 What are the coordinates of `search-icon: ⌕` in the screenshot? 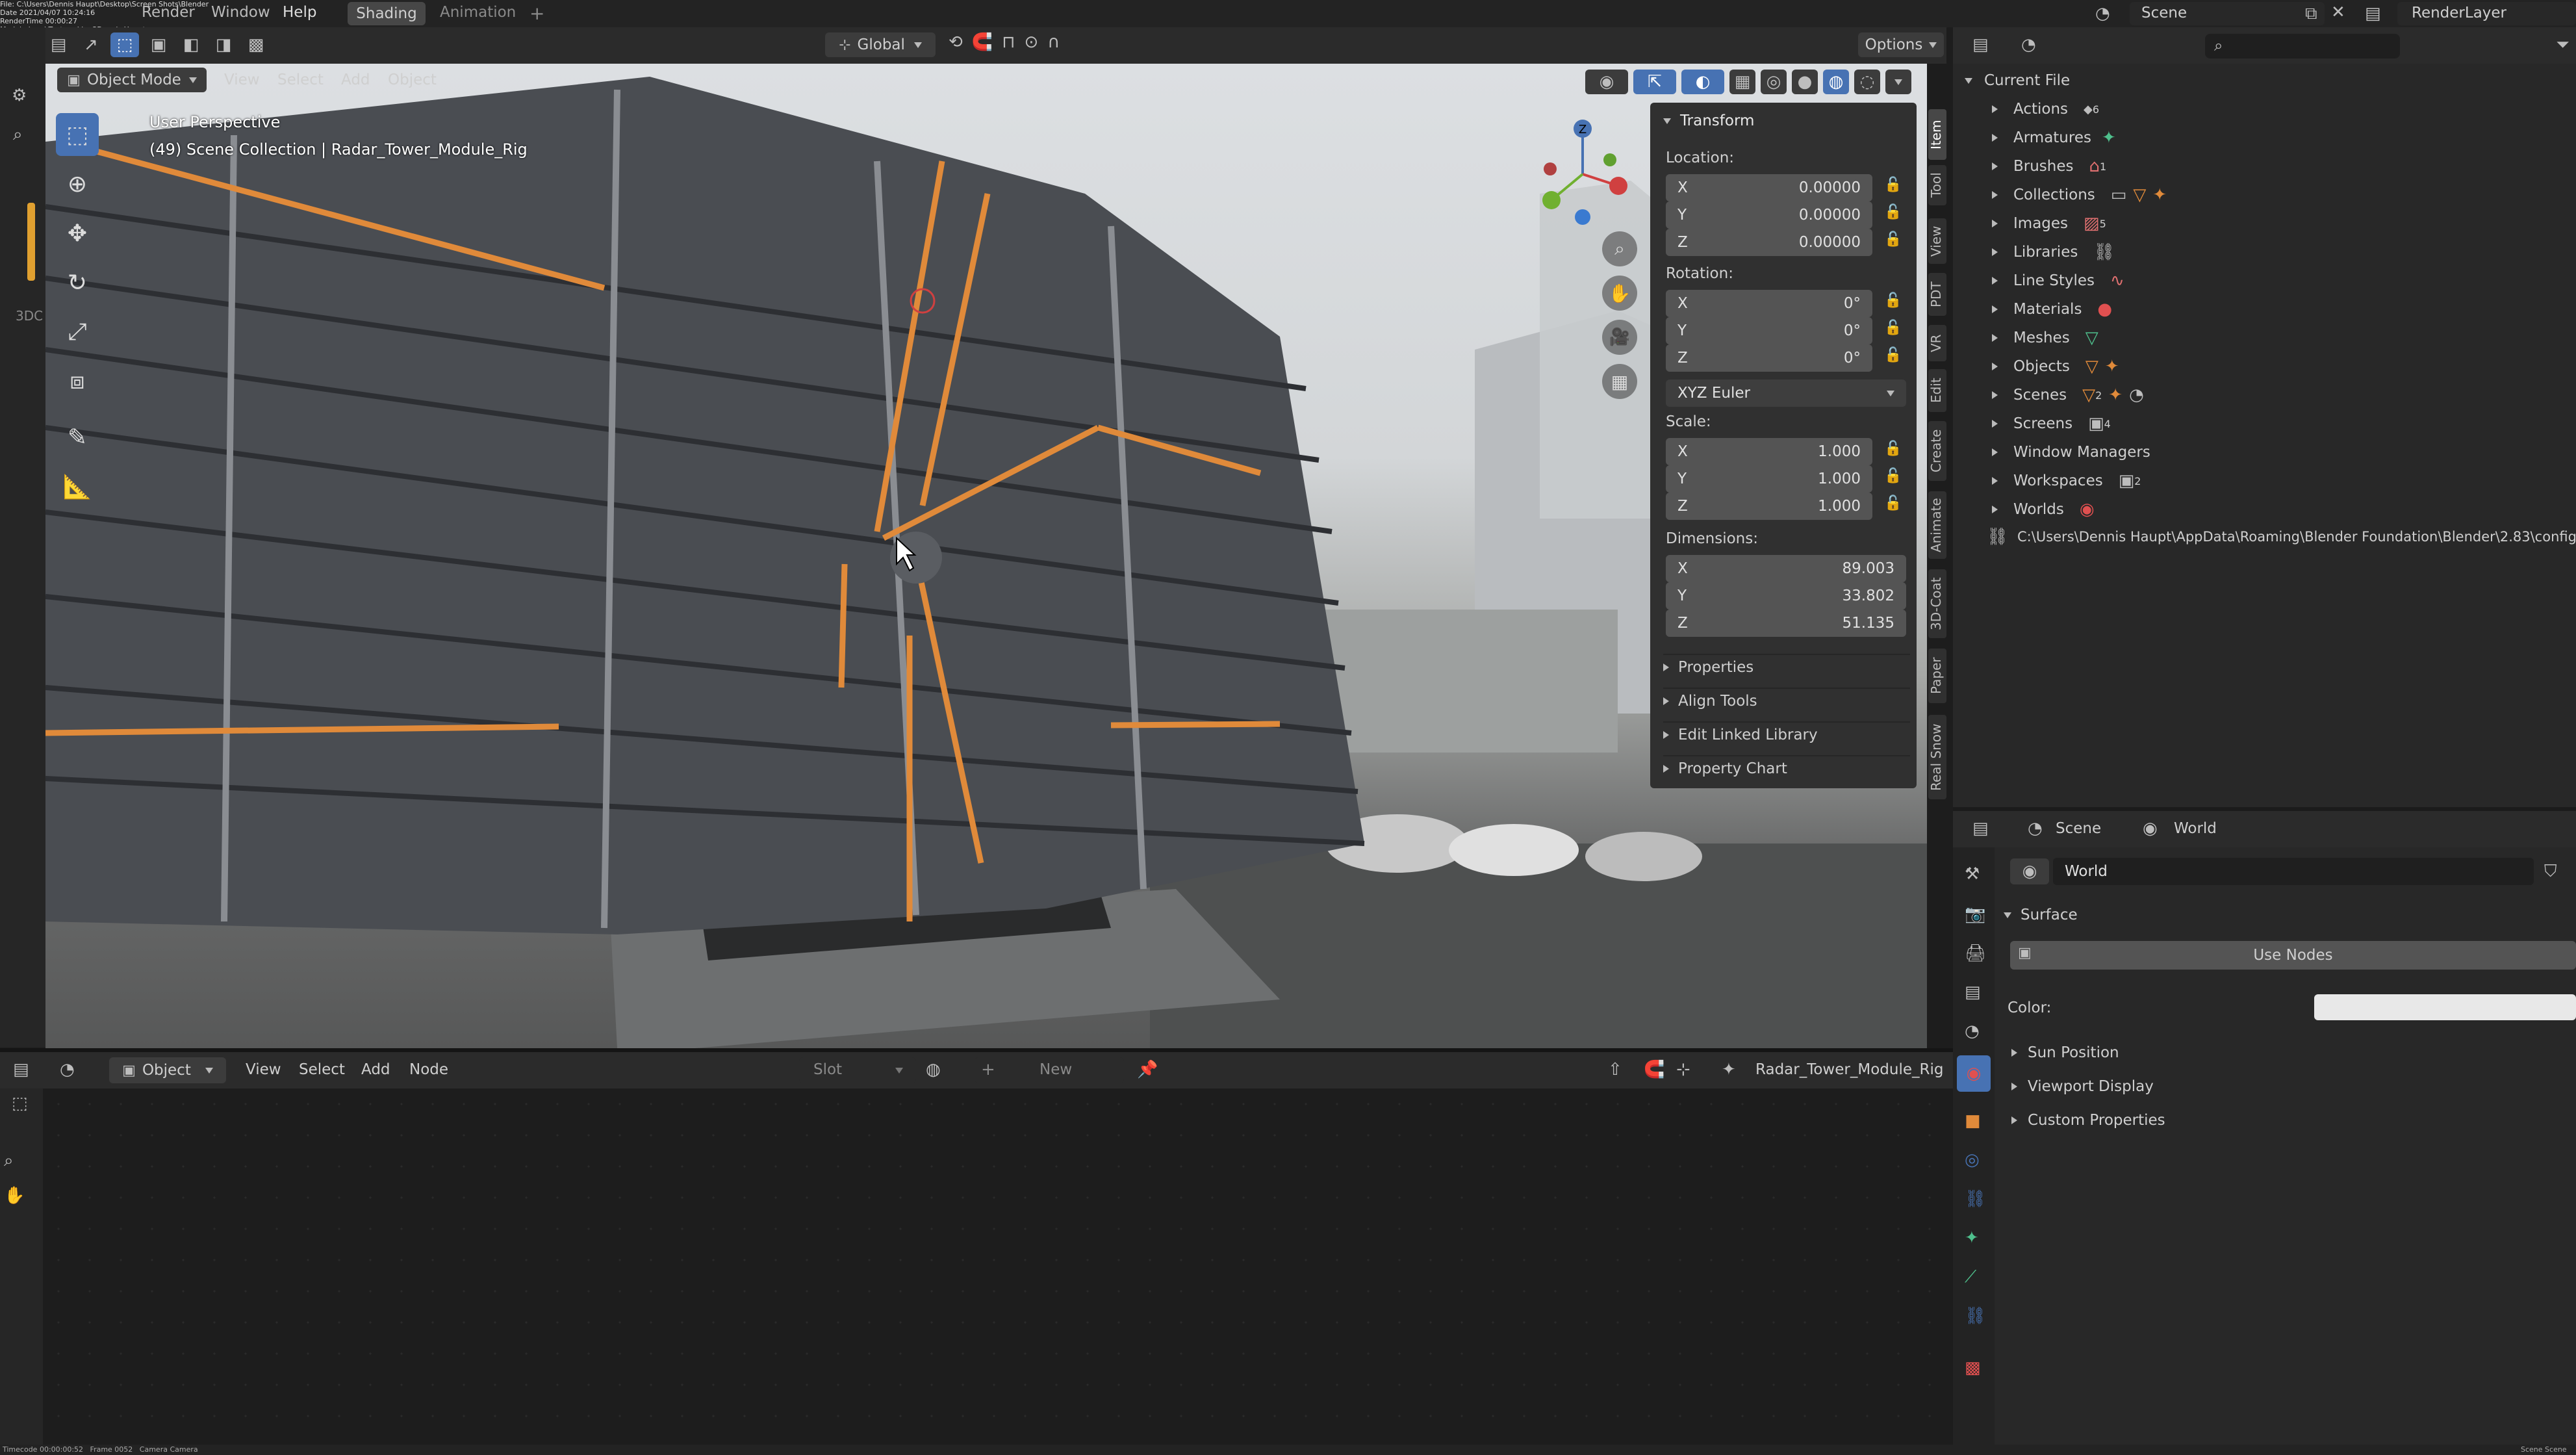 It's located at (18, 135).